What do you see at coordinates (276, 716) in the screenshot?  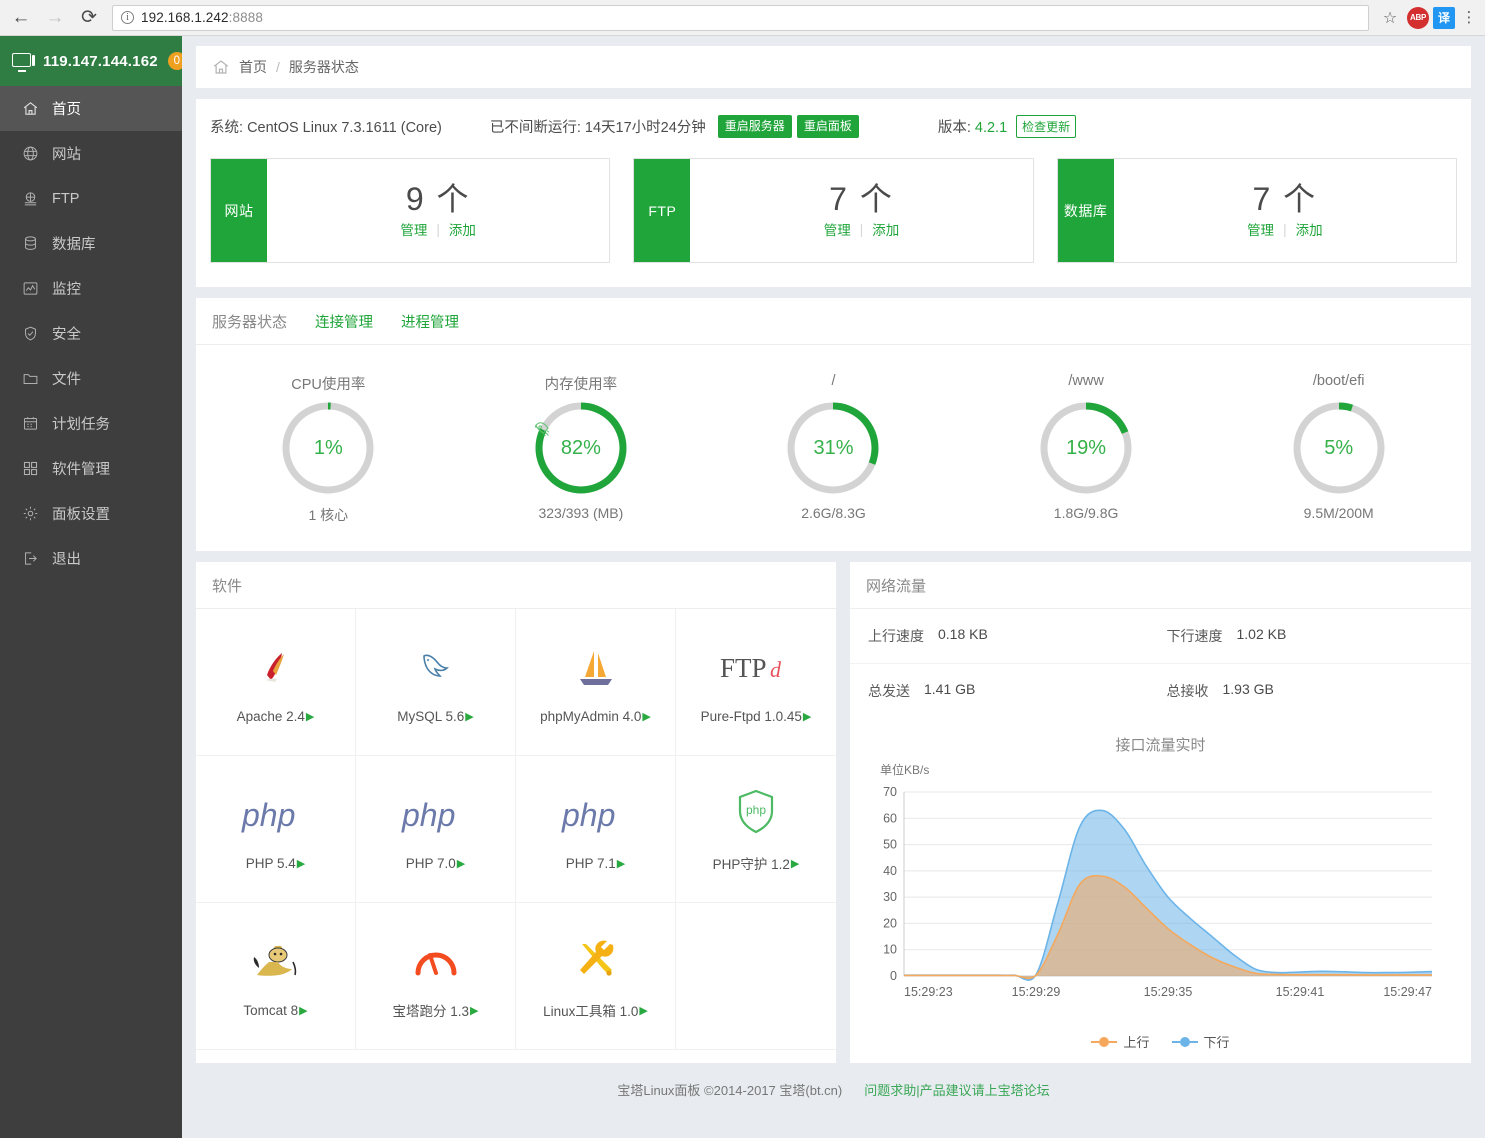 I see `software-label: Apache 2.4 ▶` at bounding box center [276, 716].